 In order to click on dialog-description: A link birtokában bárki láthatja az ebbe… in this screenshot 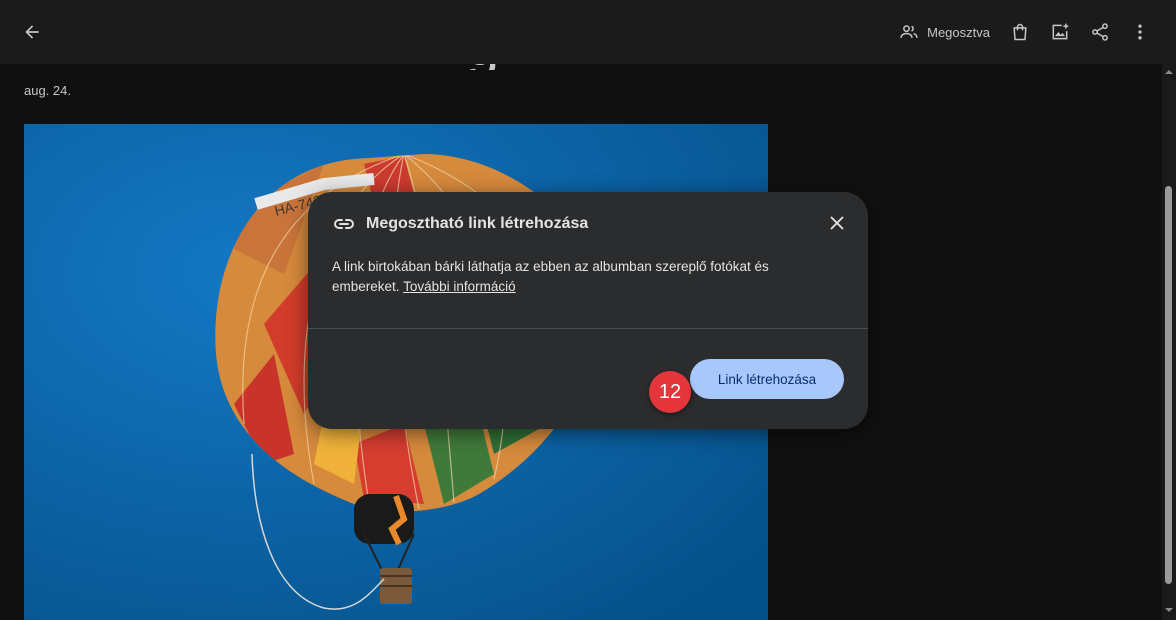, I will do `click(567, 277)`.